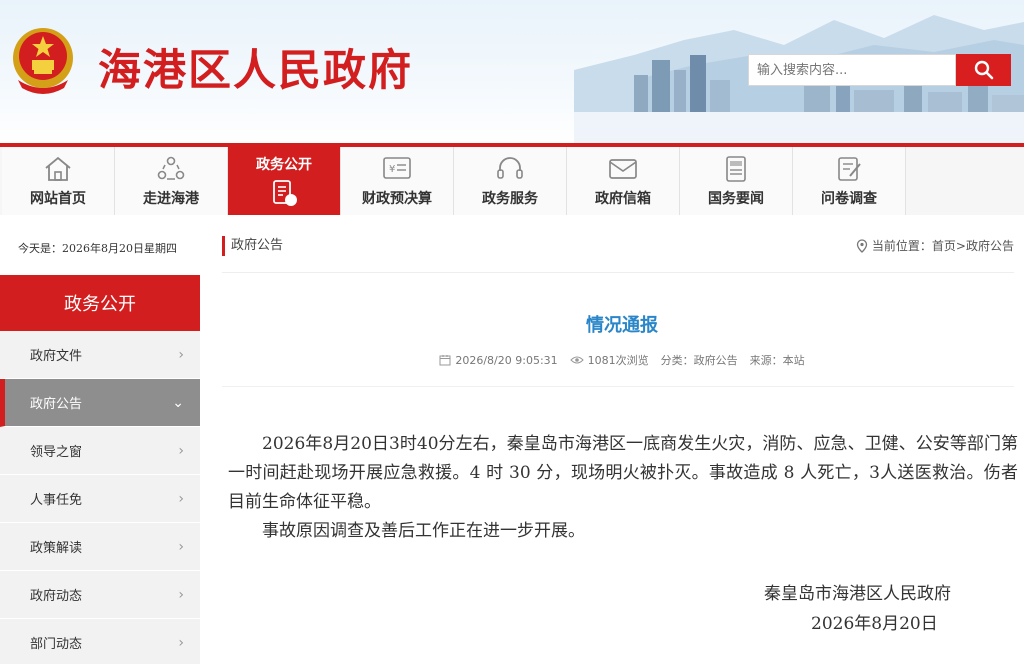 This screenshot has height=664, width=1024. Describe the element at coordinates (423, 531) in the screenshot. I see `article-paragraph: 事故原因调查及善后工作正在进一步开展。` at that location.